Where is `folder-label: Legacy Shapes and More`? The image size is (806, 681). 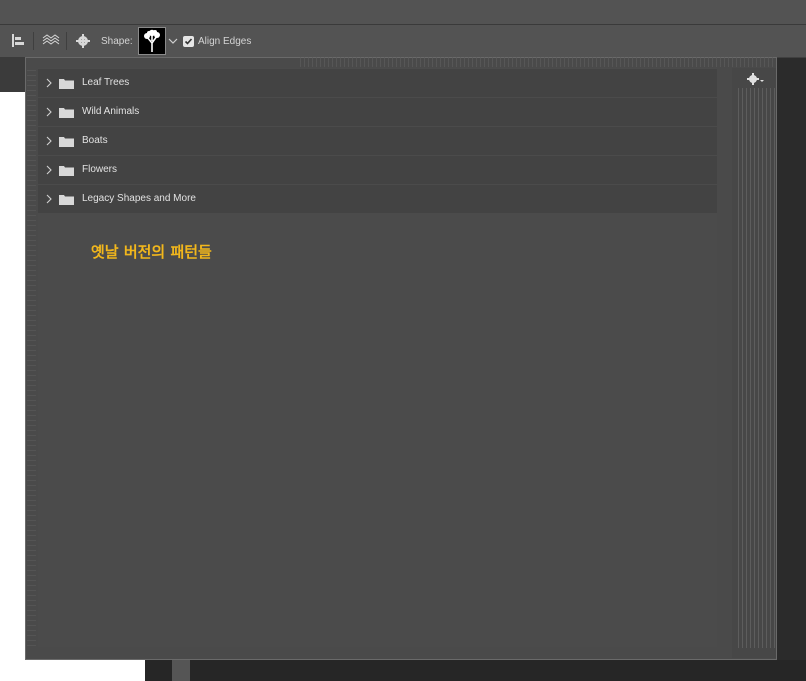
folder-label: Legacy Shapes and More is located at coordinates (139, 198).